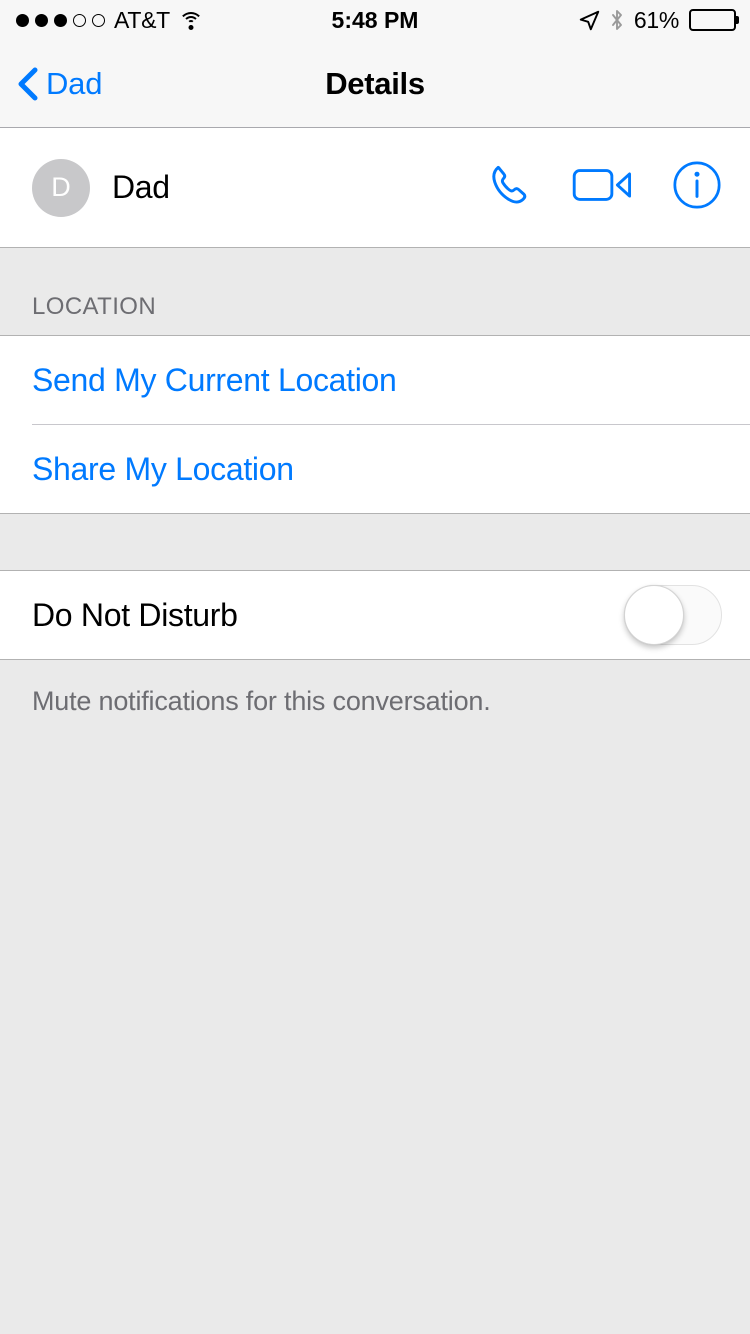 This screenshot has width=750, height=1334. What do you see at coordinates (654, 615) in the screenshot?
I see `toggle-knob` at bounding box center [654, 615].